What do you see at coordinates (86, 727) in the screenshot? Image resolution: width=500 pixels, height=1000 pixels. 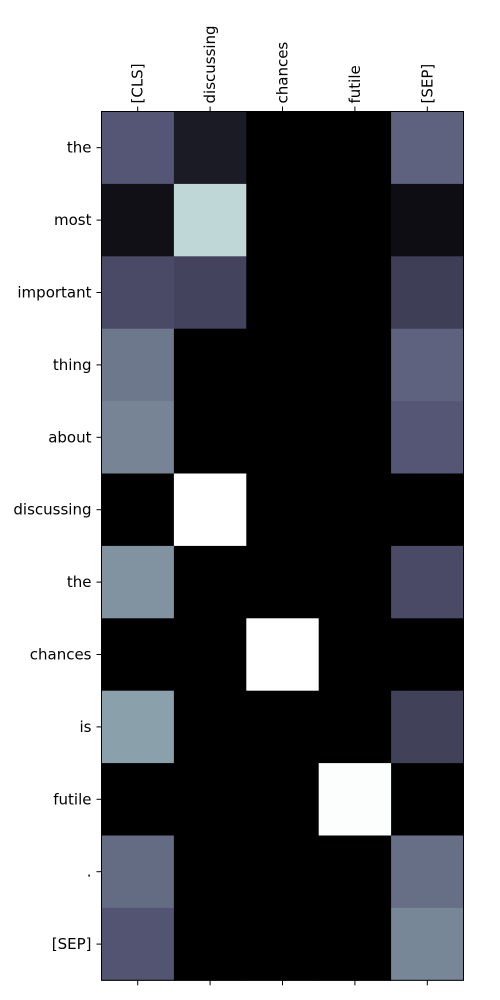 I see `y-tick-label: is` at bounding box center [86, 727].